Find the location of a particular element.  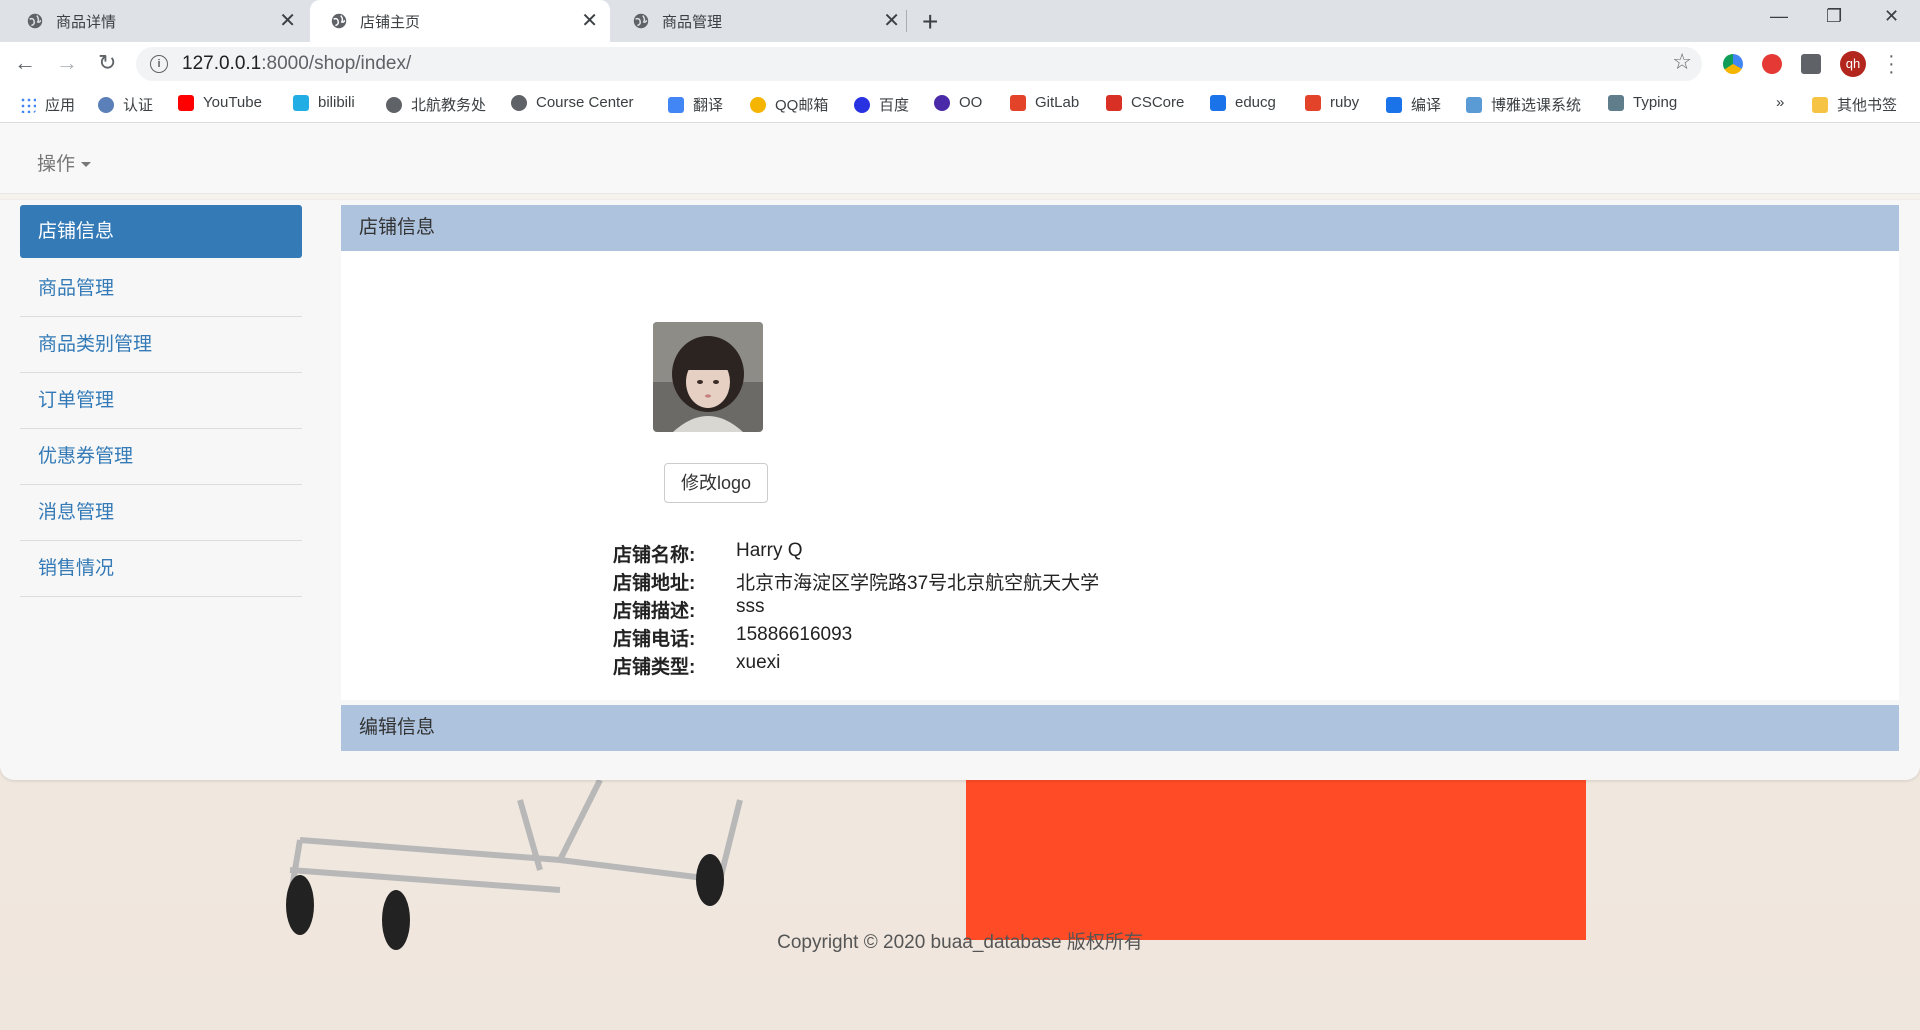

extensions-puzzle-icon is located at coordinates (1811, 64).